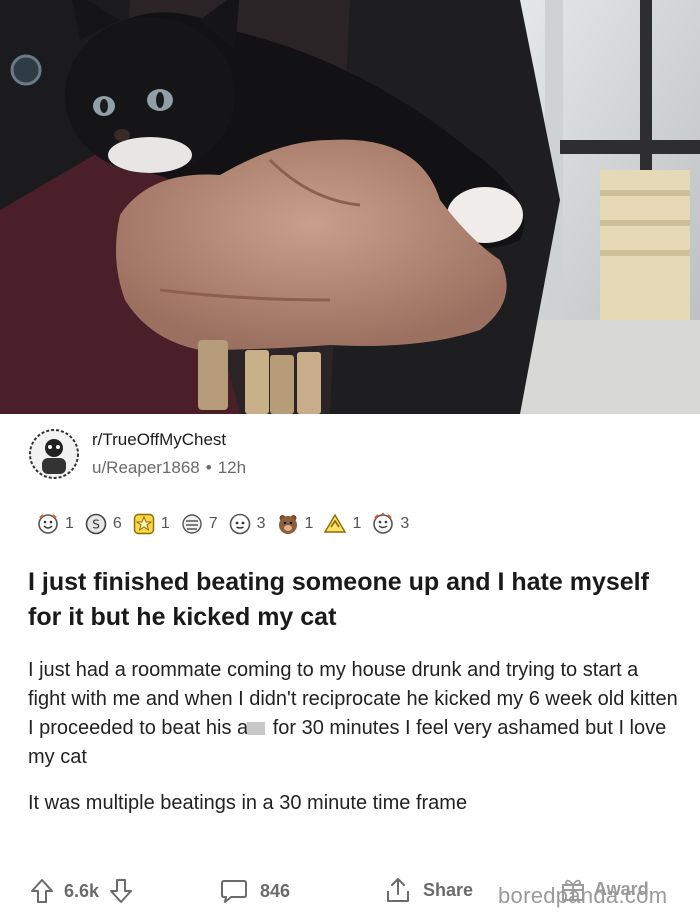 Image resolution: width=700 pixels, height=923 pixels. What do you see at coordinates (234, 891) in the screenshot?
I see `comment-icon` at bounding box center [234, 891].